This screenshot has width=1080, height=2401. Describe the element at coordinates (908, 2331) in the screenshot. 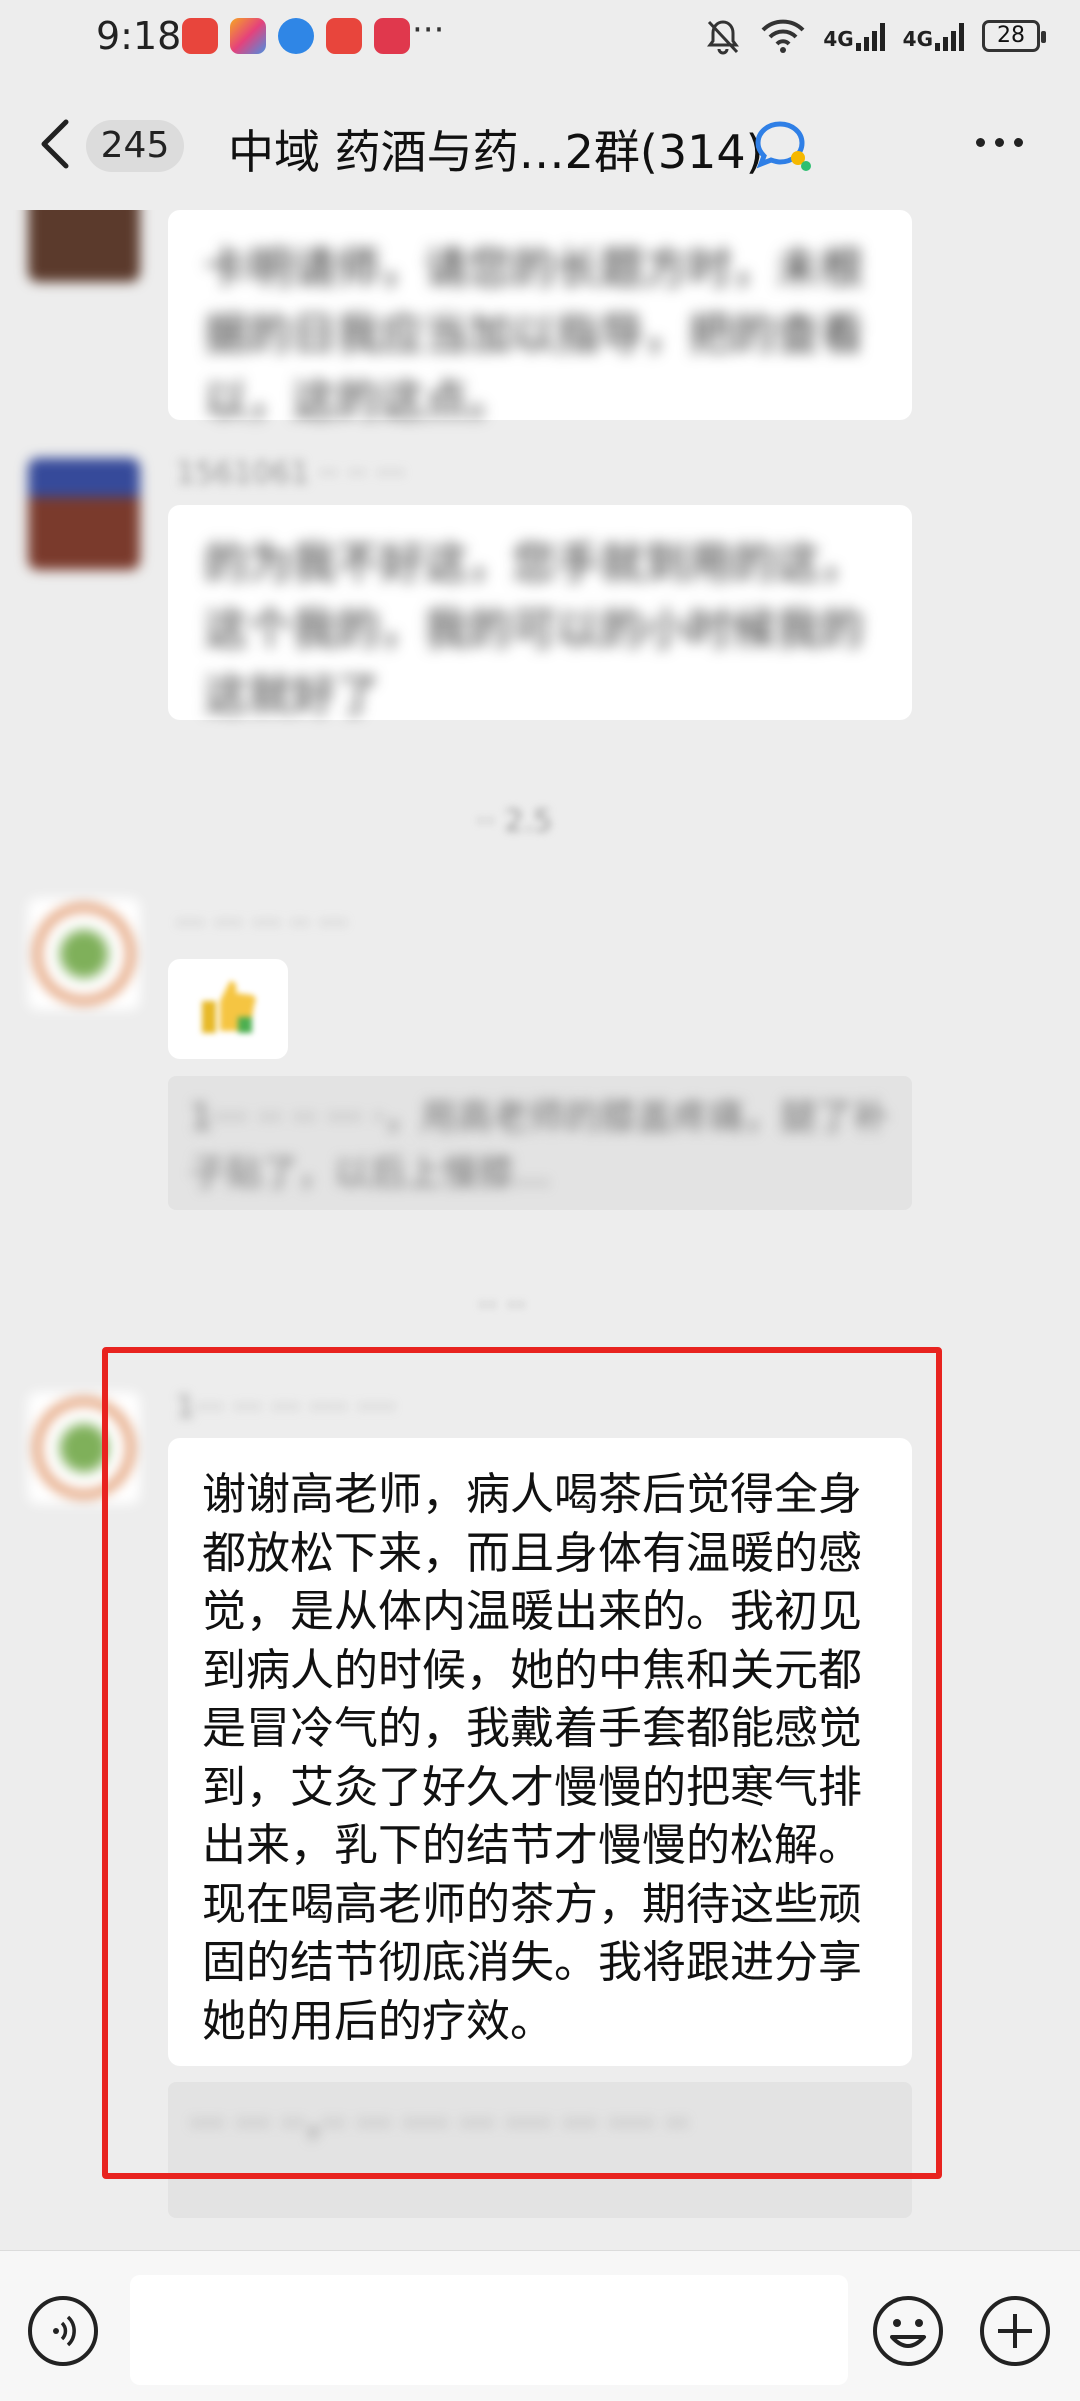

I see `emoji-icon` at that location.